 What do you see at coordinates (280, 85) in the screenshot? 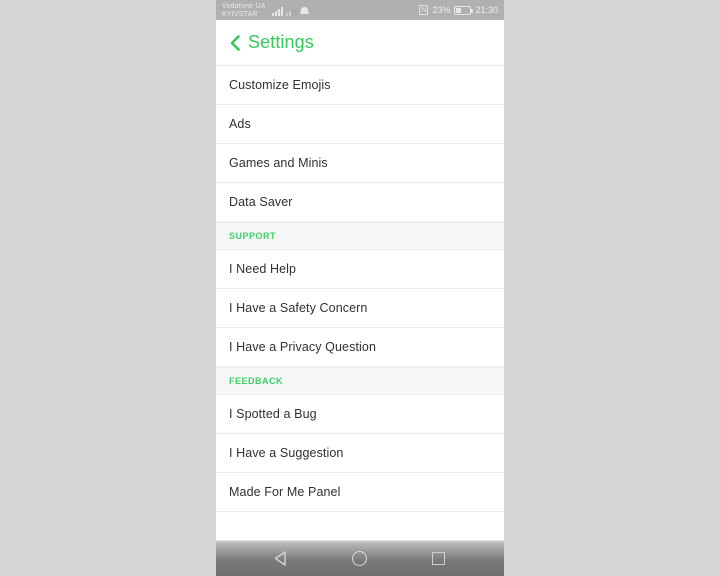
I see `list-item-label: Customize Emojis` at bounding box center [280, 85].